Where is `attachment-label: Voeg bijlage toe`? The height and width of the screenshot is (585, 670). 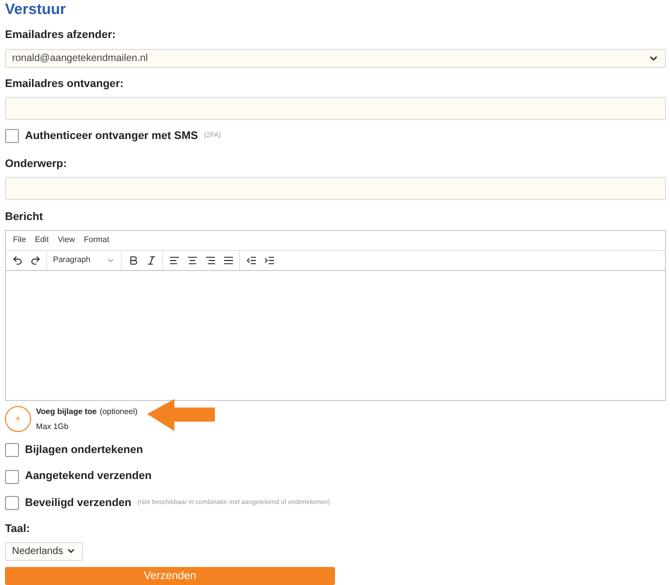
attachment-label: Voeg bijlage toe is located at coordinates (66, 412).